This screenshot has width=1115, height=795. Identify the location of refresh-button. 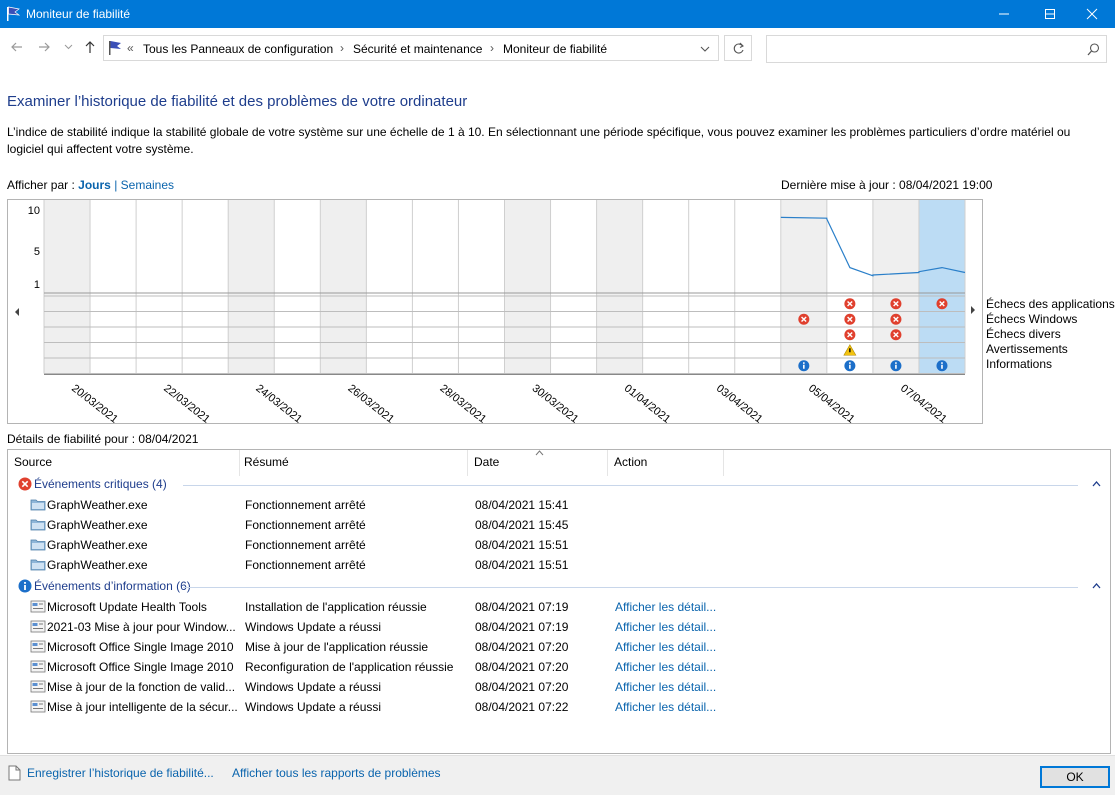
(738, 48).